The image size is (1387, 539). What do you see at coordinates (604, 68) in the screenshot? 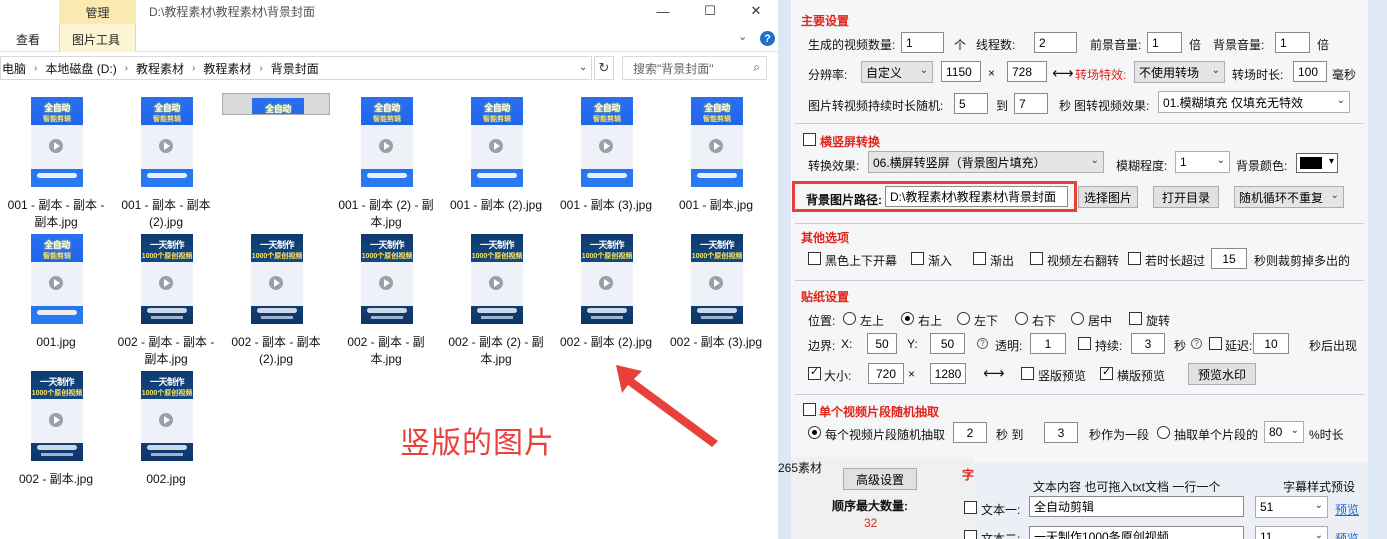
I see `refresh-button: ↻` at bounding box center [604, 68].